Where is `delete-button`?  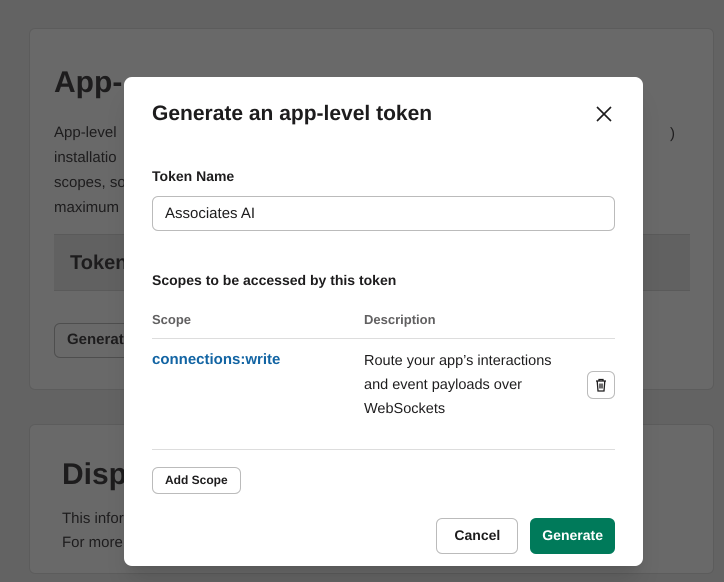 delete-button is located at coordinates (601, 384).